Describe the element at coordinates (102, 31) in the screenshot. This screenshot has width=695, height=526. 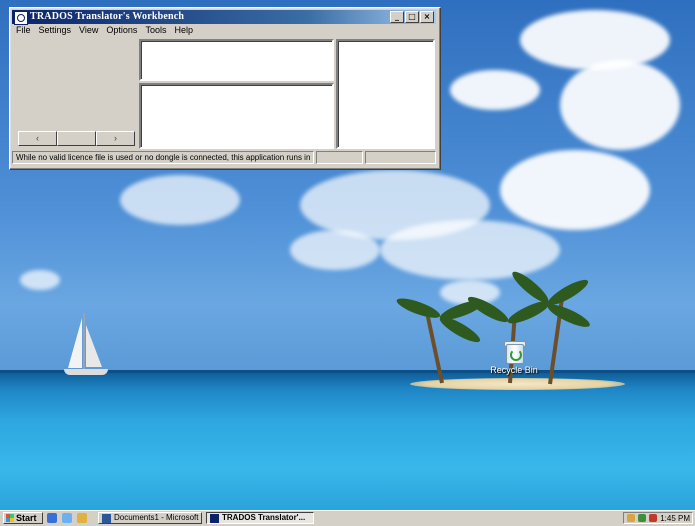
I see `menu-bar: File Settings View Options Tools Help` at that location.